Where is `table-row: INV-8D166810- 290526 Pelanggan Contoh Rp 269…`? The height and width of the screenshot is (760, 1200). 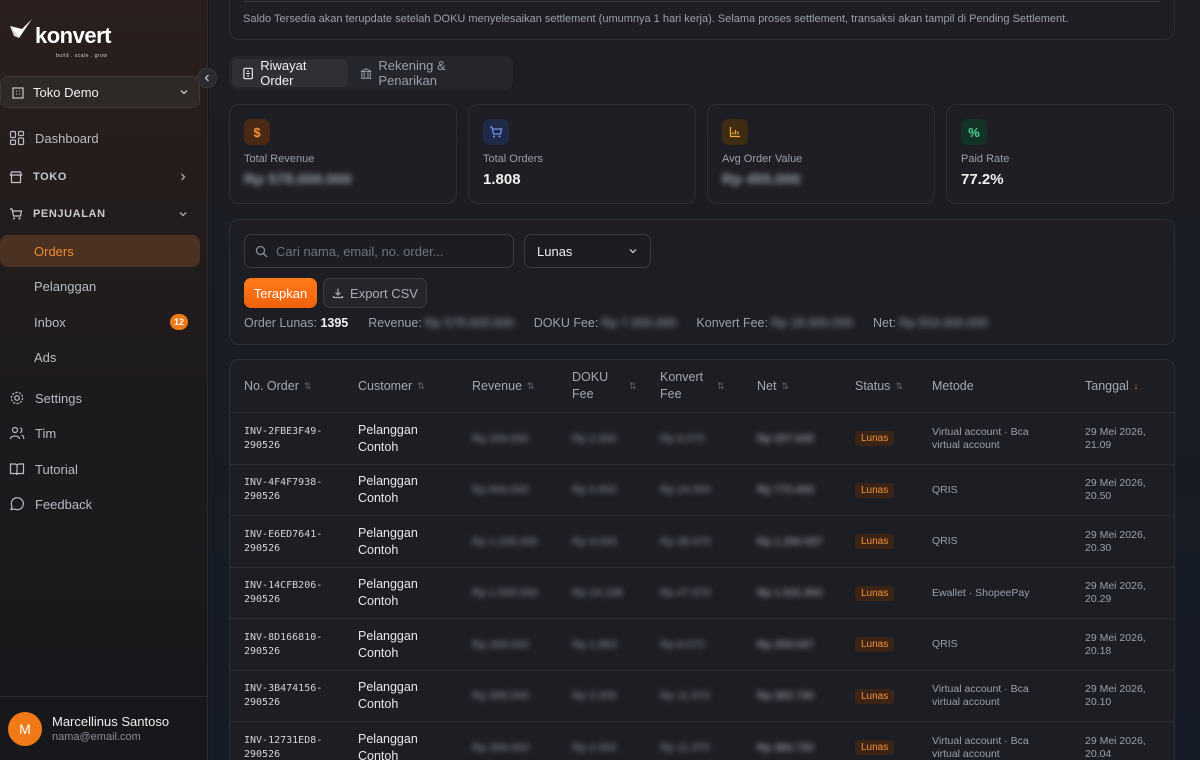
table-row: INV-8D166810- 290526 Pelanggan Contoh Rp 269… is located at coordinates (702, 644).